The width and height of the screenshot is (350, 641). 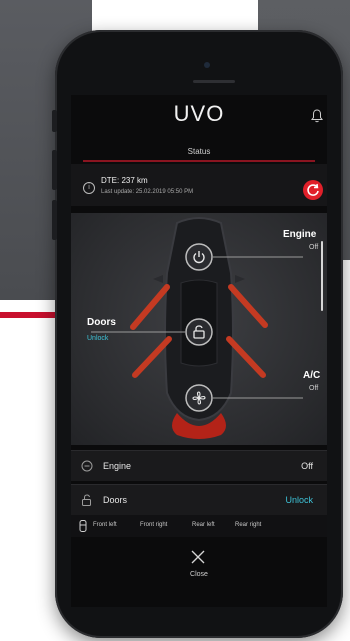 I want to click on ac-label: A/C, so click(x=312, y=375).